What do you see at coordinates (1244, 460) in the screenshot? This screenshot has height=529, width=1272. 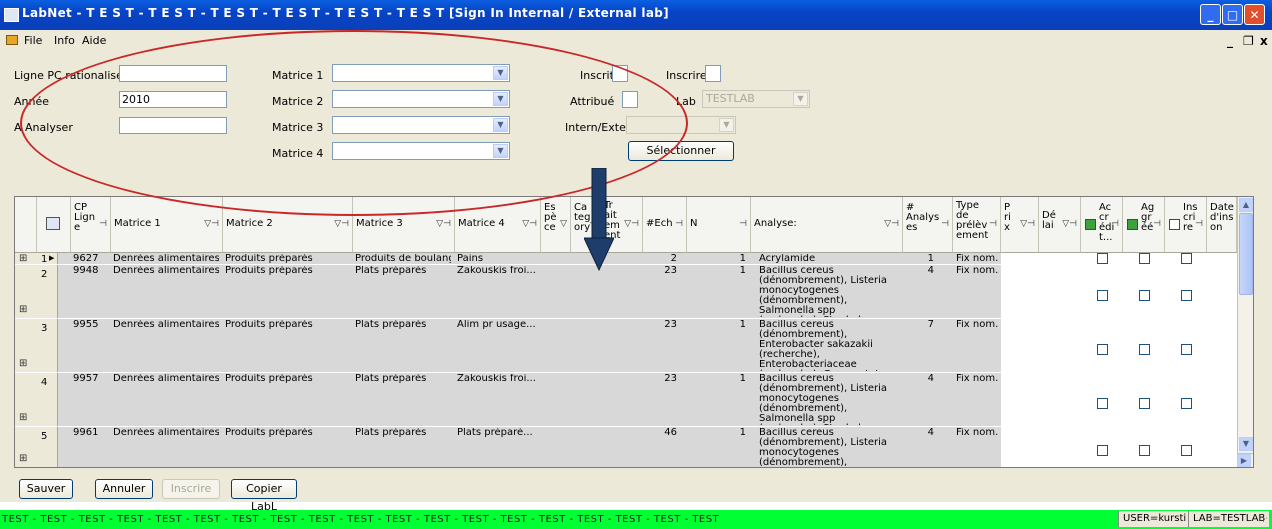 I see `scroll-right-icon: ▶` at bounding box center [1244, 460].